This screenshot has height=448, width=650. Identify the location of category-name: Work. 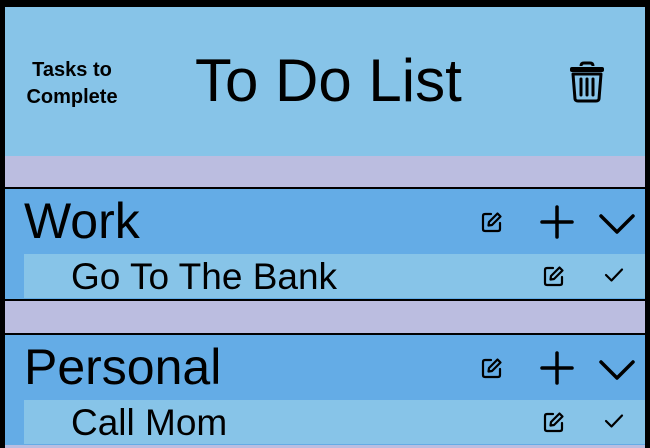
(82, 221).